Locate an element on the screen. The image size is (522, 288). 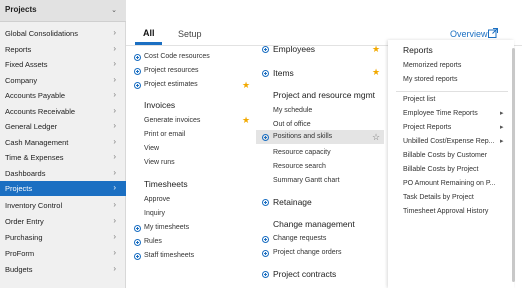
sidebar-item-purchasing: Purchasing › is located at coordinates (63, 237).